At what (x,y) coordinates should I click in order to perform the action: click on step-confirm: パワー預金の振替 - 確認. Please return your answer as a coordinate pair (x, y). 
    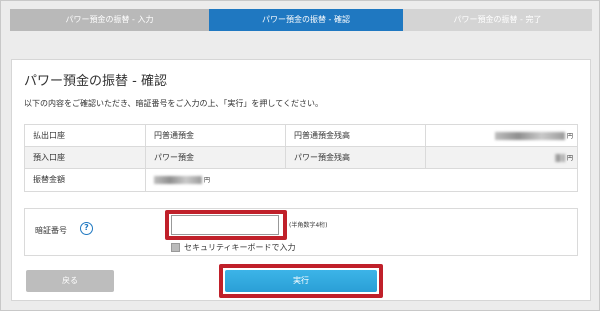
    Looking at the image, I should click on (306, 20).